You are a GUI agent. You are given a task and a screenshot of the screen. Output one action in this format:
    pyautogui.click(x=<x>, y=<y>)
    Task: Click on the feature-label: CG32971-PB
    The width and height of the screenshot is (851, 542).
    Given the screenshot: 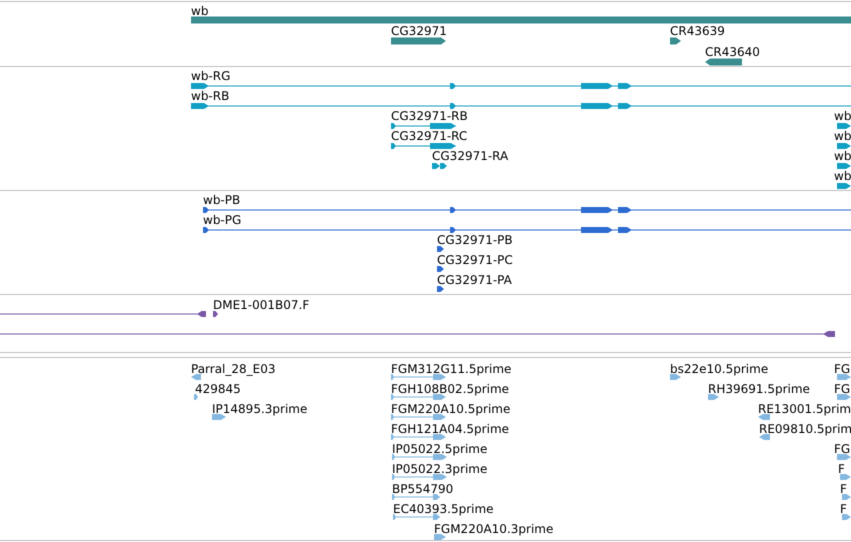 What is the action you would take?
    pyautogui.click(x=475, y=240)
    